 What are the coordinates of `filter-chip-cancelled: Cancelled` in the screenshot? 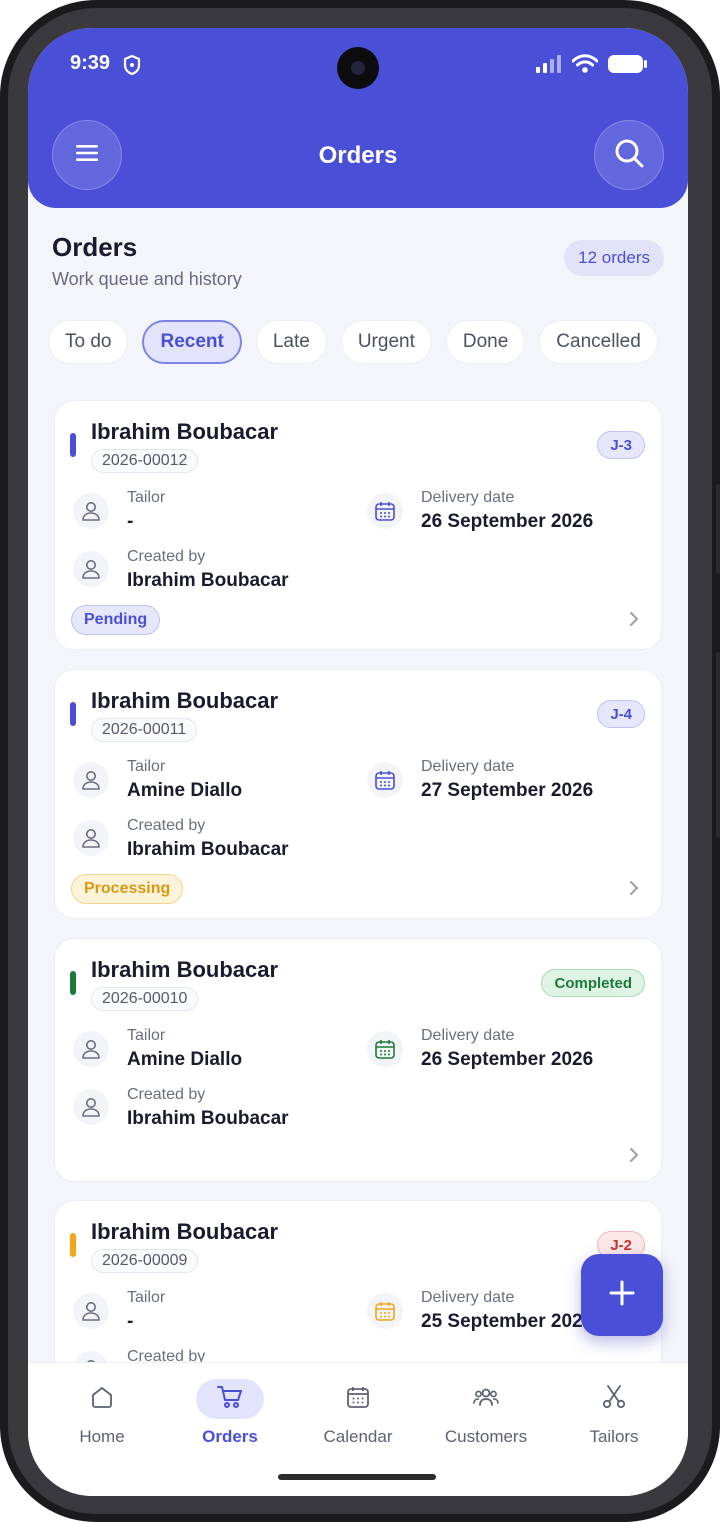 It's located at (598, 342).